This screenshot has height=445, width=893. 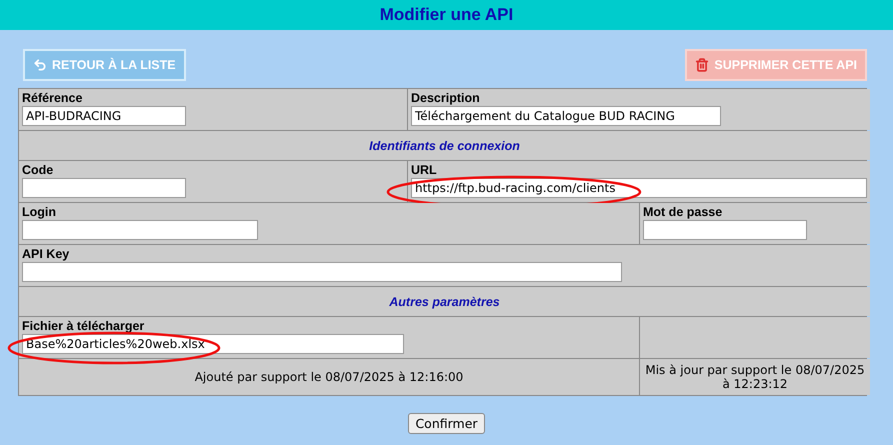 I want to click on field-label: API Key, so click(x=46, y=254).